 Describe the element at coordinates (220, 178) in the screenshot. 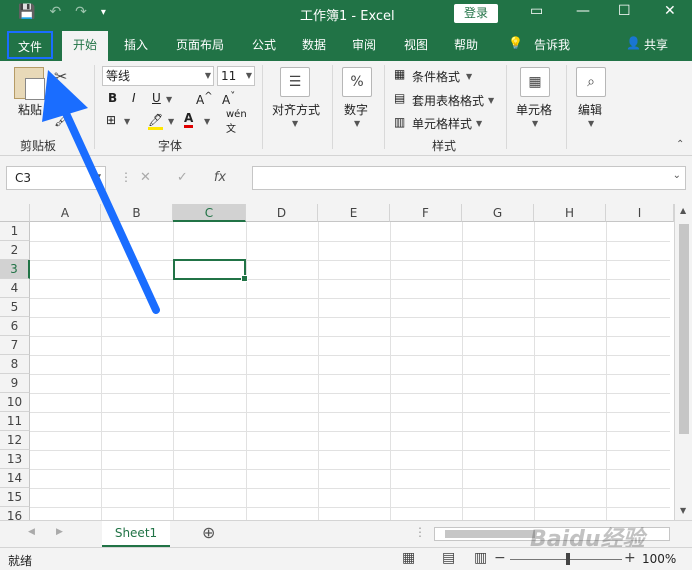

I see `insert-function-icon: fx` at that location.